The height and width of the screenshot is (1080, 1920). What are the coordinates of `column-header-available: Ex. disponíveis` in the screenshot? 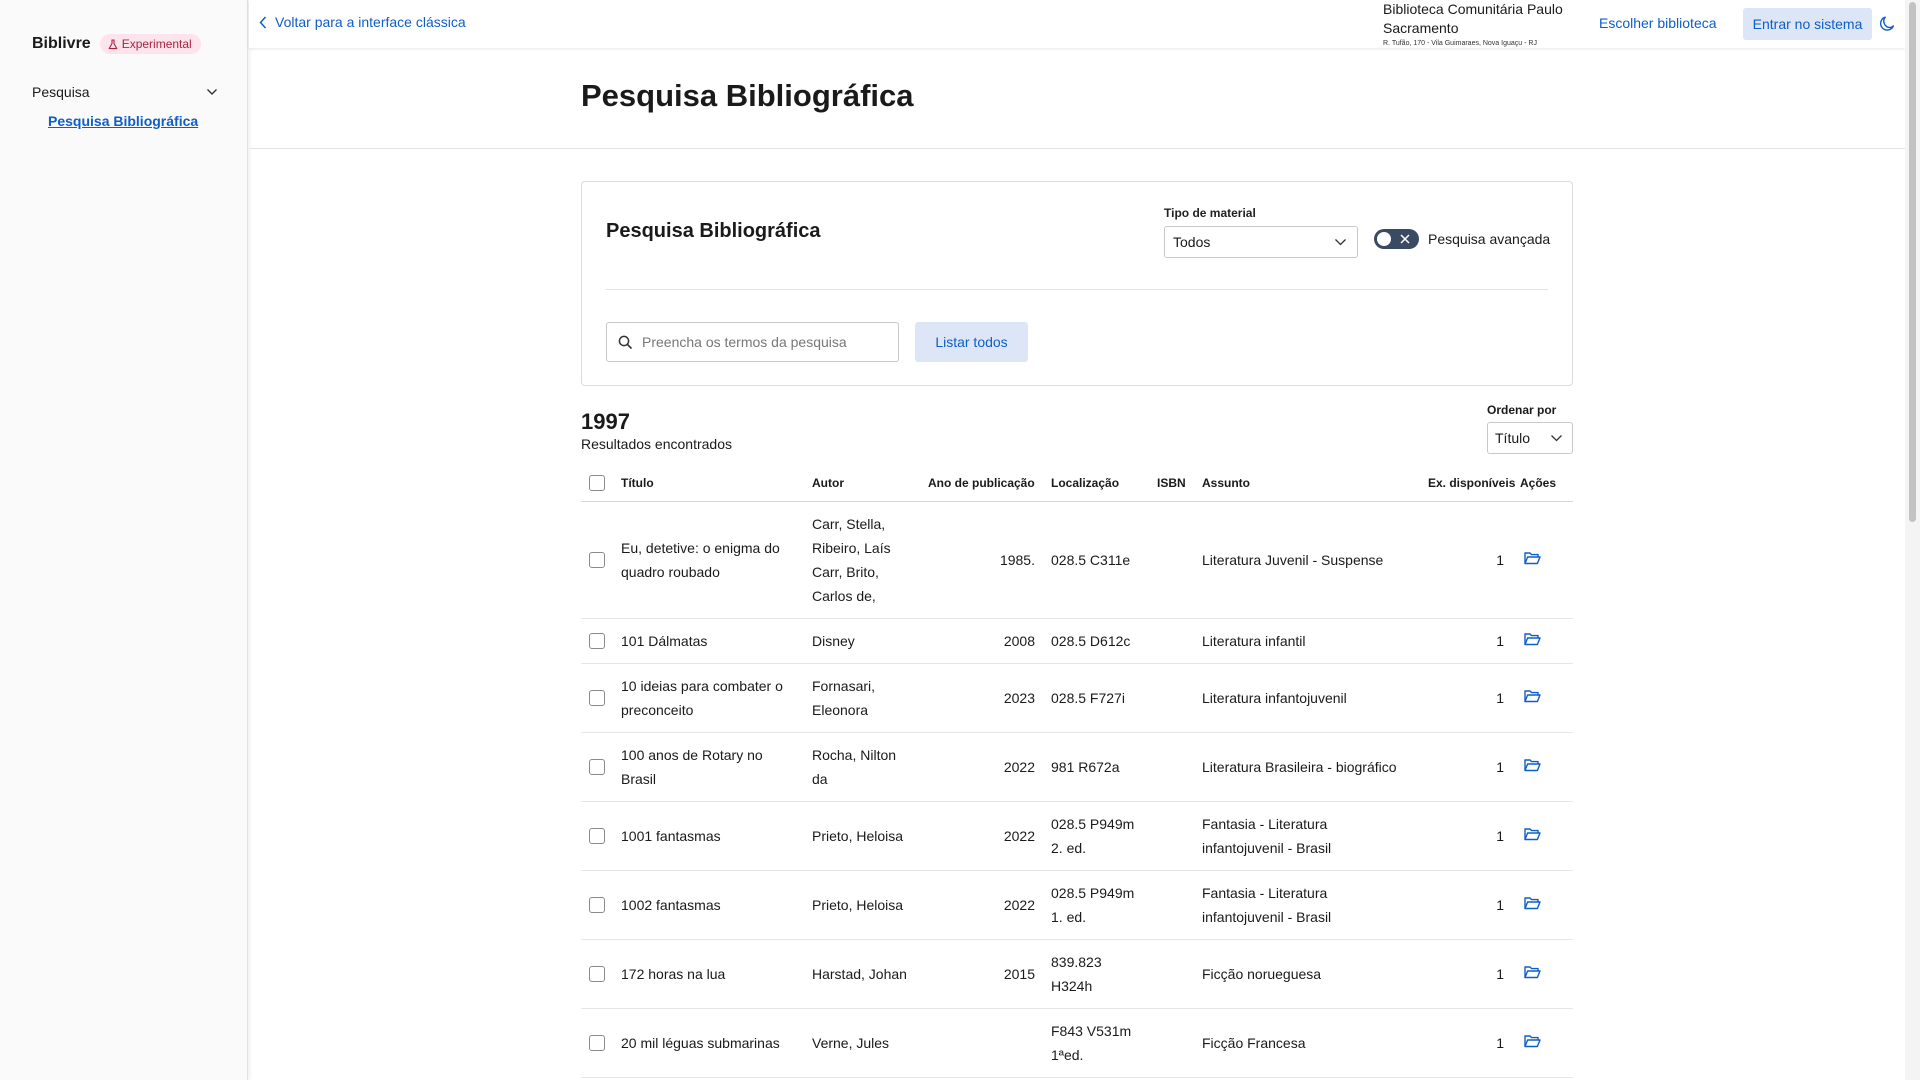 It's located at (1467, 484).